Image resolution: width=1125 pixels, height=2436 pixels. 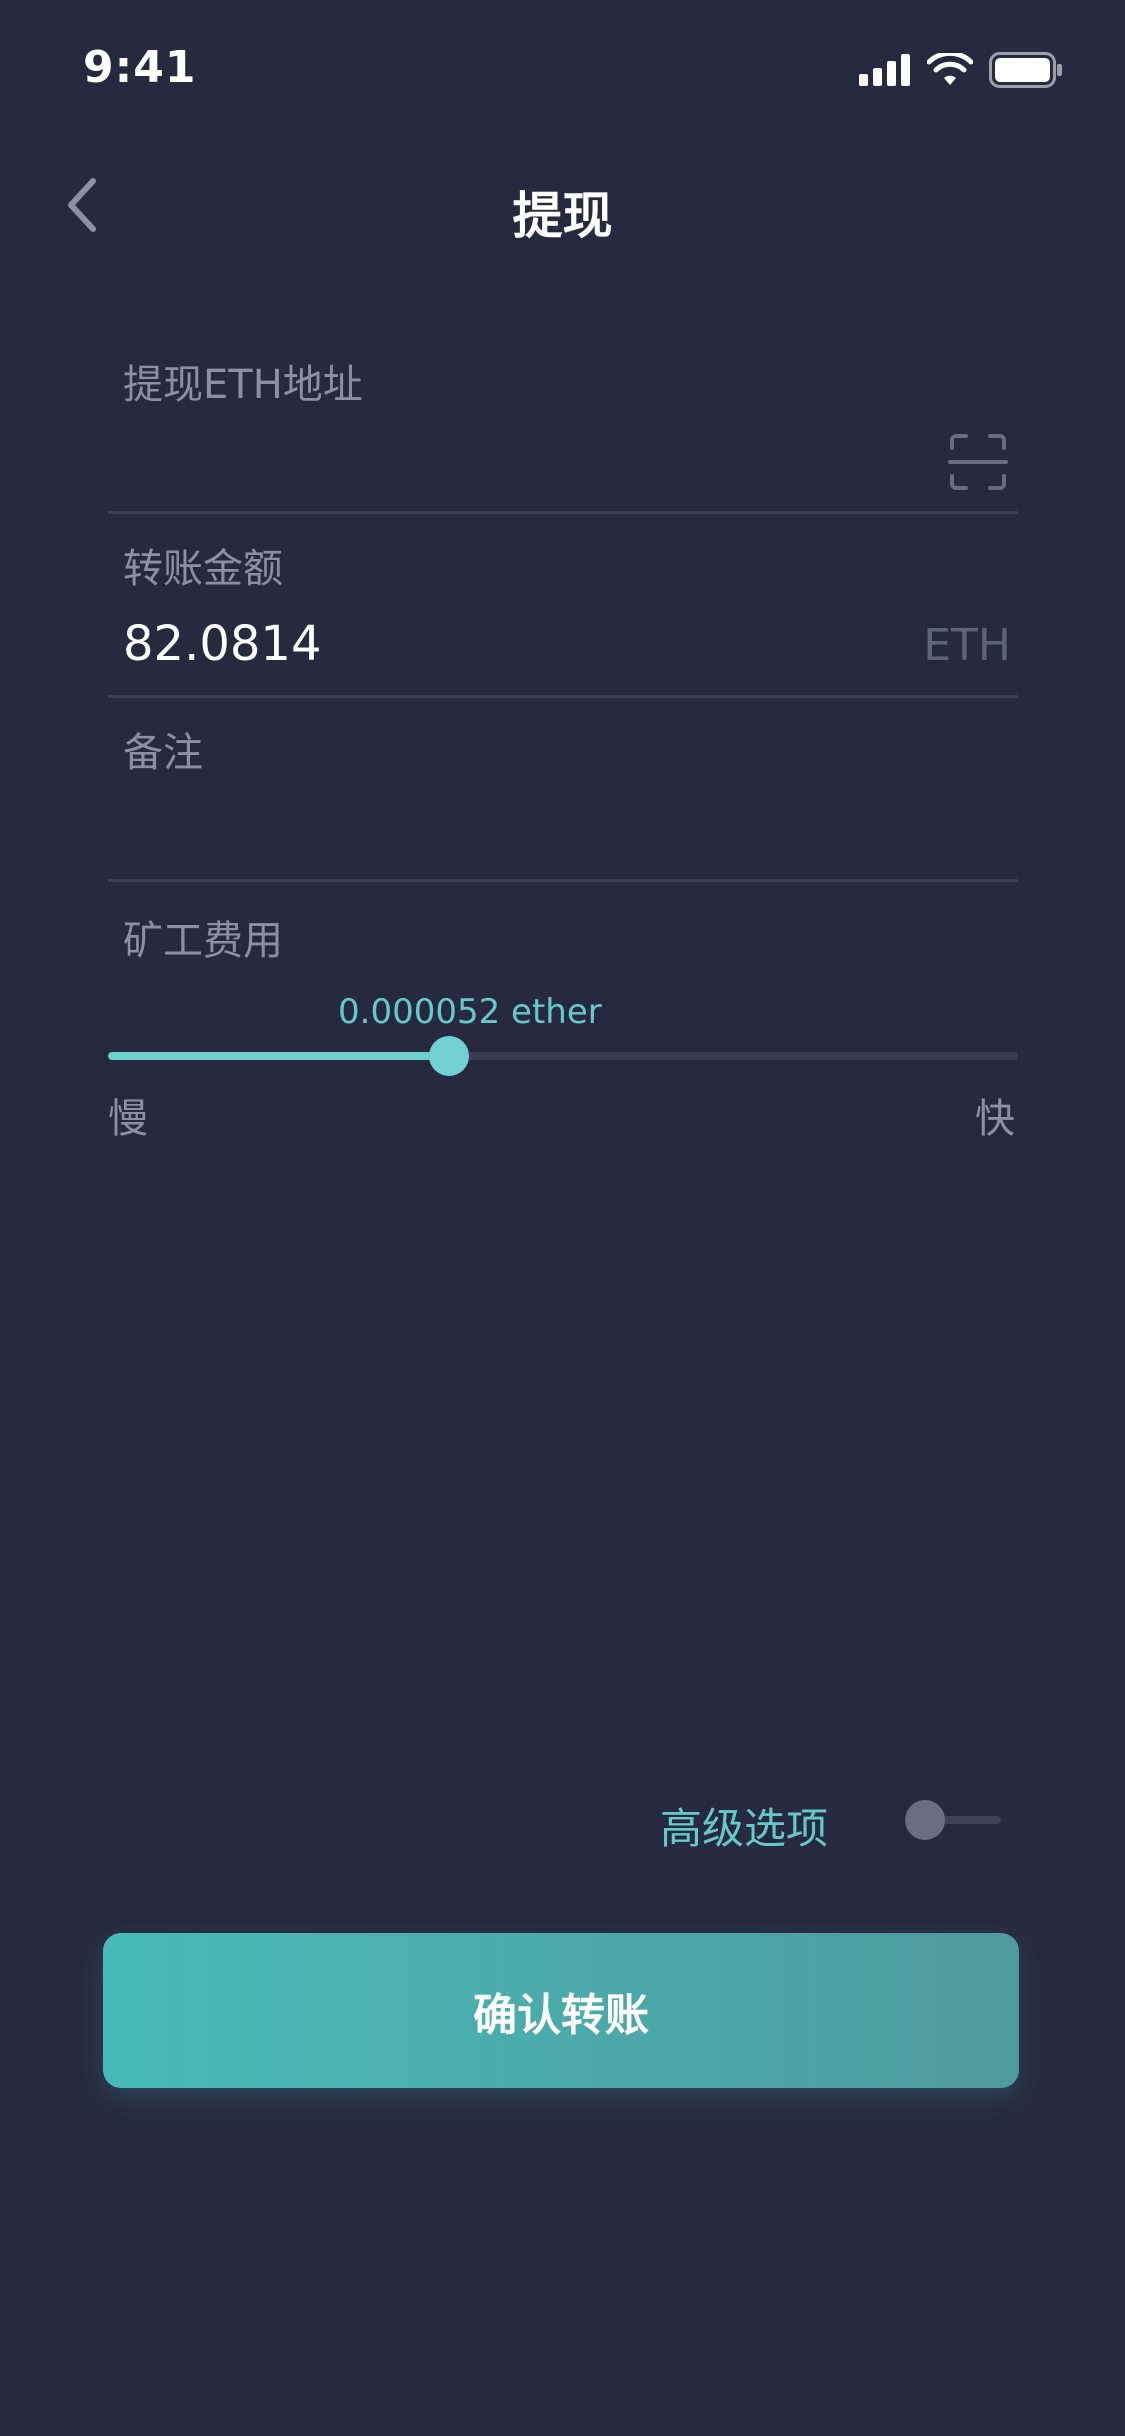 I want to click on advanced-options-toggle, so click(x=953, y=1820).